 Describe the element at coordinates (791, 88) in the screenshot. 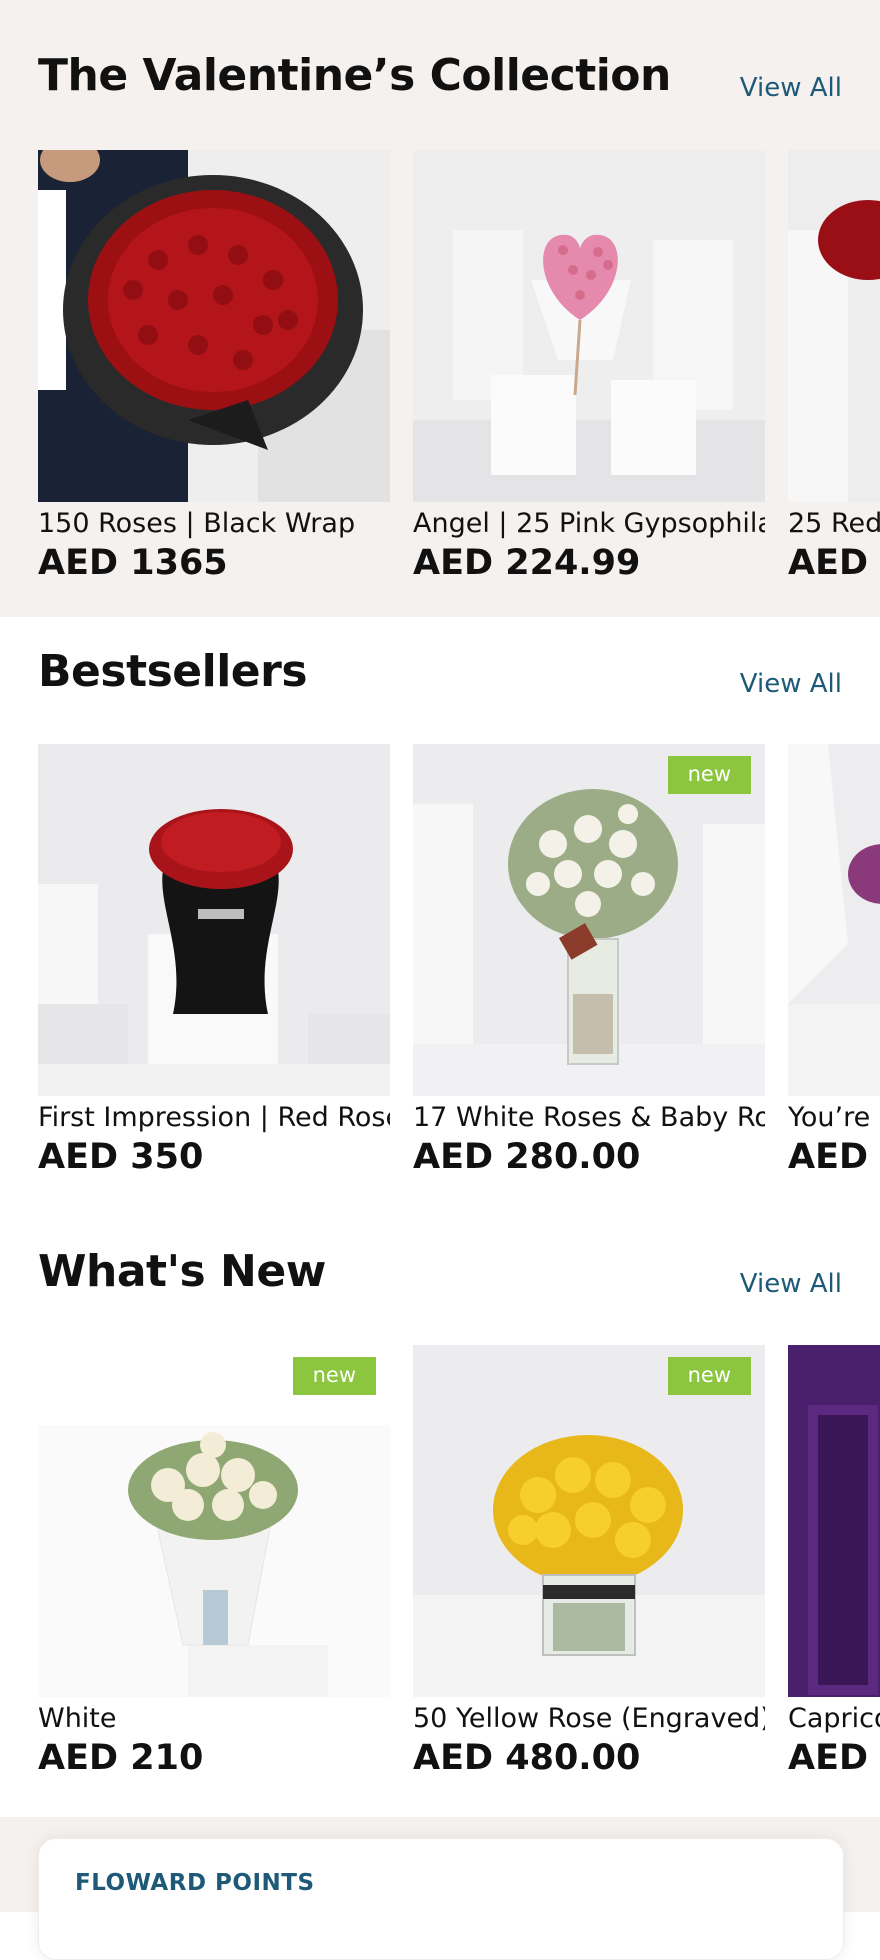

I see `valentine-view-all-link: View All` at that location.